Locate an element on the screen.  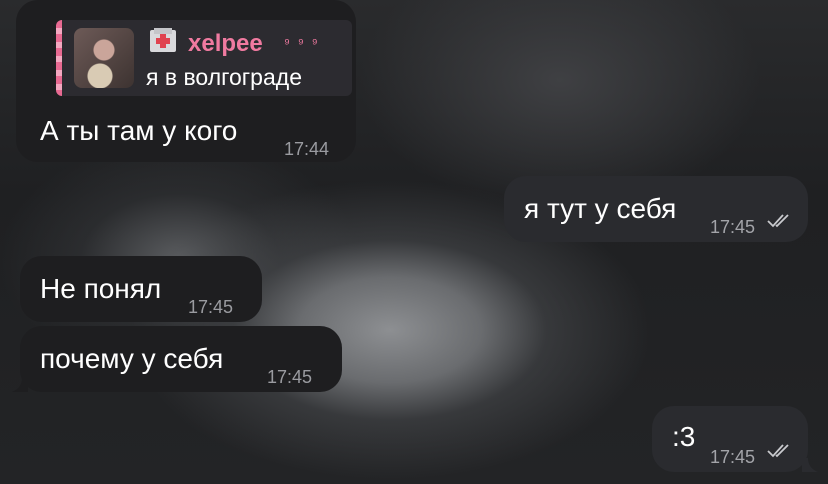
message-outgoing: я тут у себя 17:45 is located at coordinates (656, 209).